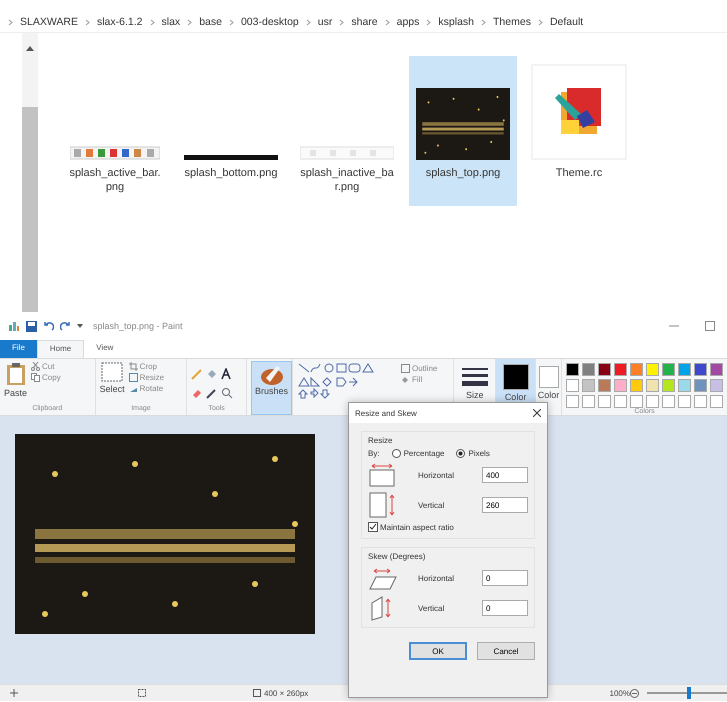 Image resolution: width=727 pixels, height=702 pixels. Describe the element at coordinates (418, 453) in the screenshot. I see `radio-option: Percentage` at that location.